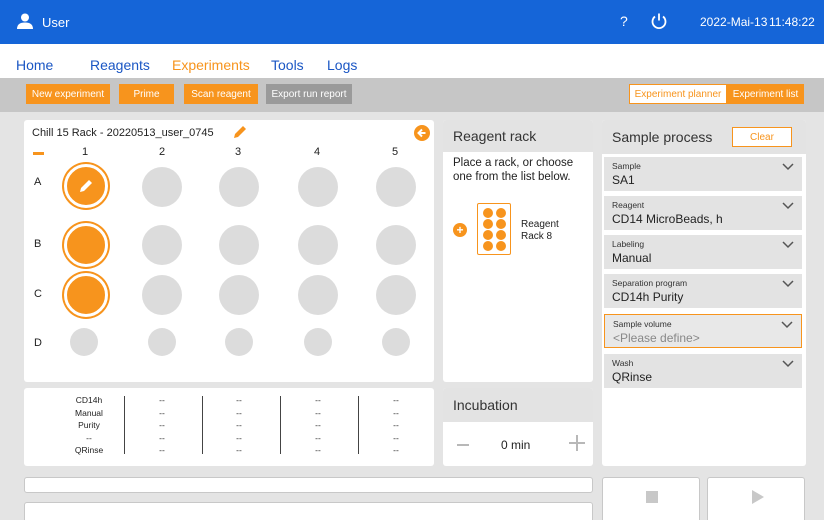 This screenshot has width=824, height=520. Describe the element at coordinates (38, 244) in the screenshot. I see `row-label-b: B` at that location.